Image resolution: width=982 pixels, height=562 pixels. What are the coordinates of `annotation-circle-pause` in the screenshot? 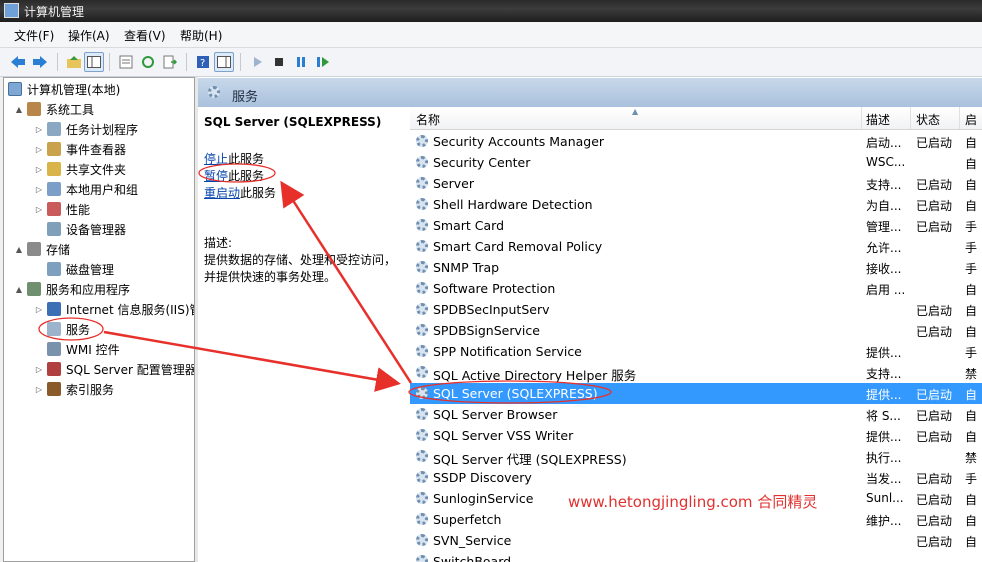 It's located at (237, 173).